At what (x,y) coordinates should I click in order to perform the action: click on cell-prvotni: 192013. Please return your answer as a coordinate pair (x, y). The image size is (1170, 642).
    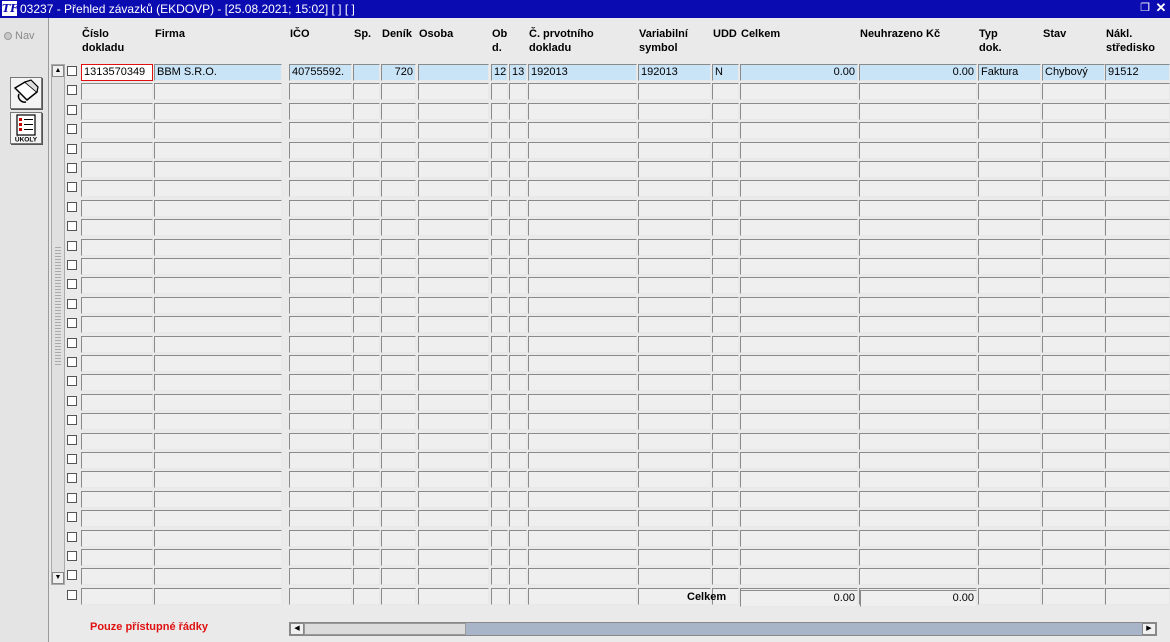
    Looking at the image, I should click on (582, 72).